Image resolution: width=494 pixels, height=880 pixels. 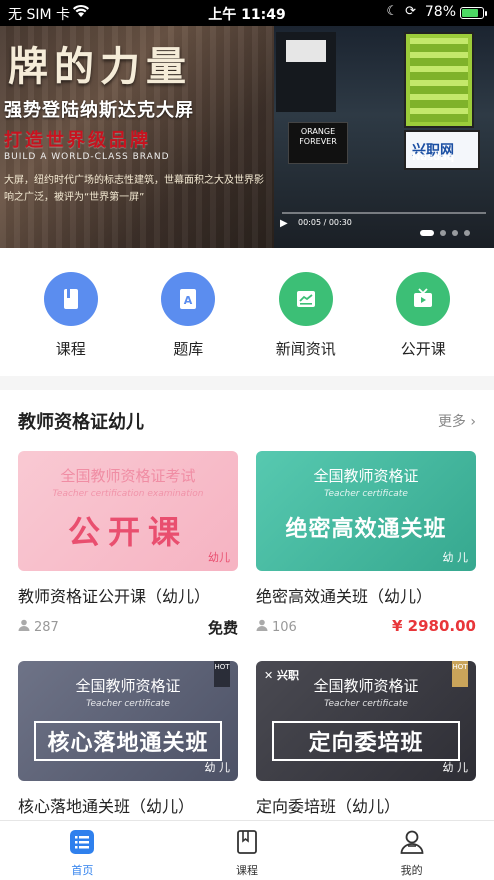 What do you see at coordinates (100, 66) in the screenshot?
I see `banner-title: 牌的力量` at bounding box center [100, 66].